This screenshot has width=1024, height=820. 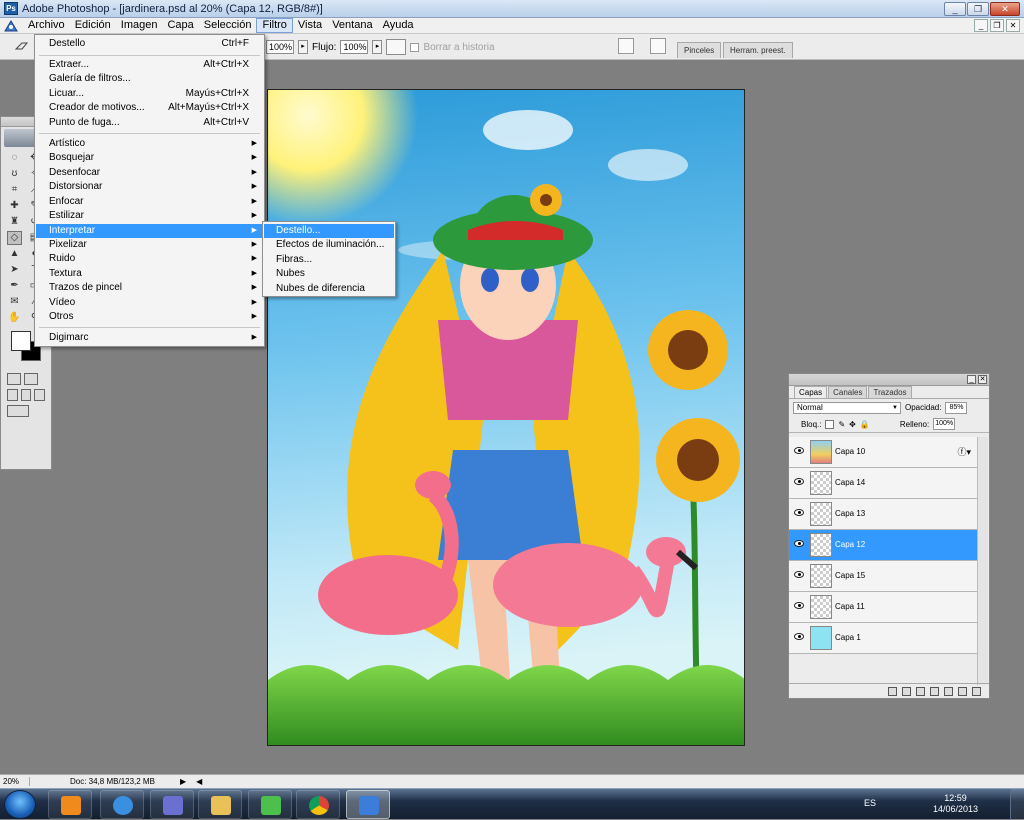 I want to click on healing-brush-tool-icon: ✚, so click(x=14, y=206).